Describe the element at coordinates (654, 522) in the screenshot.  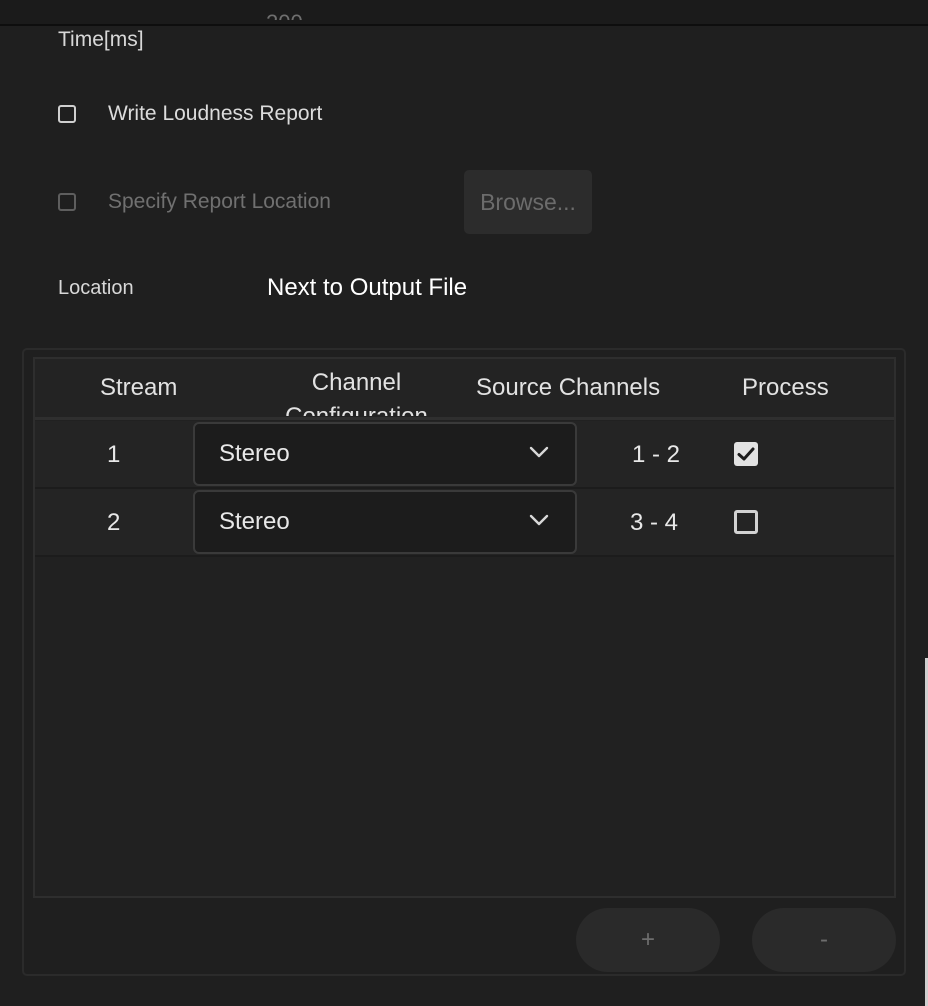
I see `source-channels-value: 3 - 4` at that location.